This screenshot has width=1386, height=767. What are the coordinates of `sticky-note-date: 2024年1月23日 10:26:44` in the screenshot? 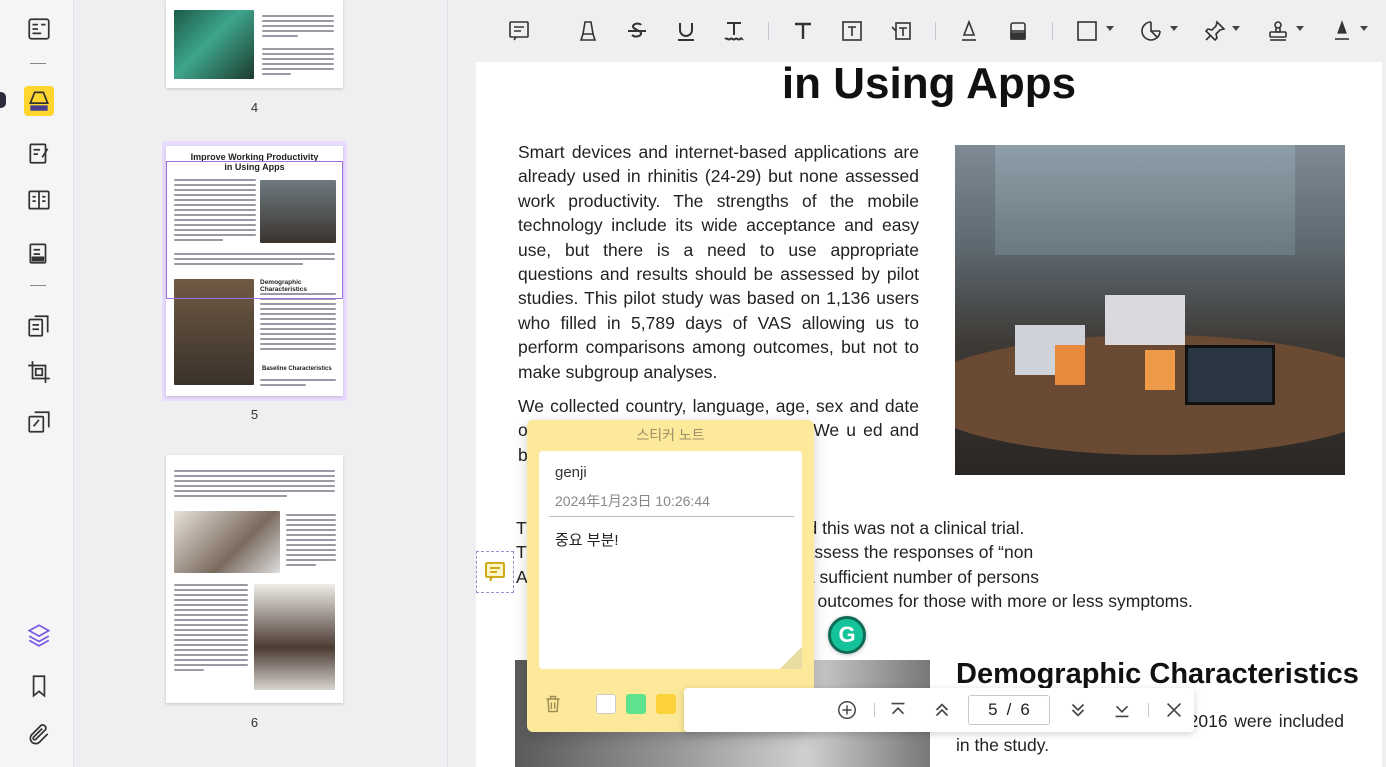 It's located at (632, 501).